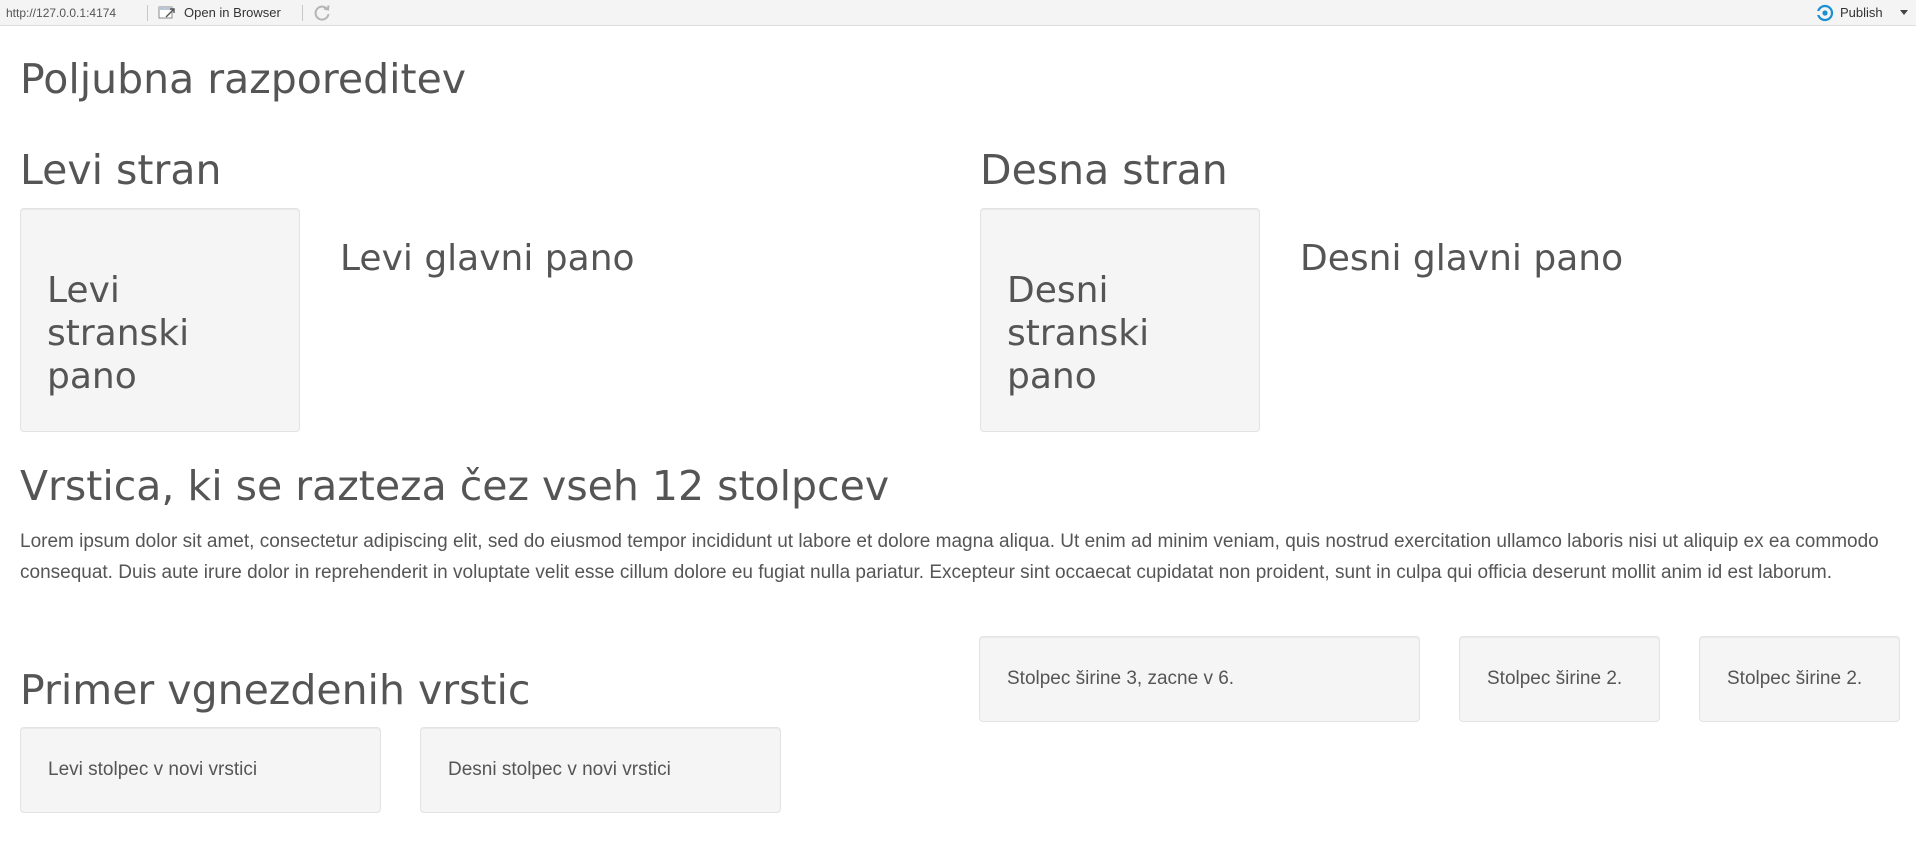 The height and width of the screenshot is (867, 1916). I want to click on column-width-2-a-label: Stolpec širine 2., so click(1555, 678).